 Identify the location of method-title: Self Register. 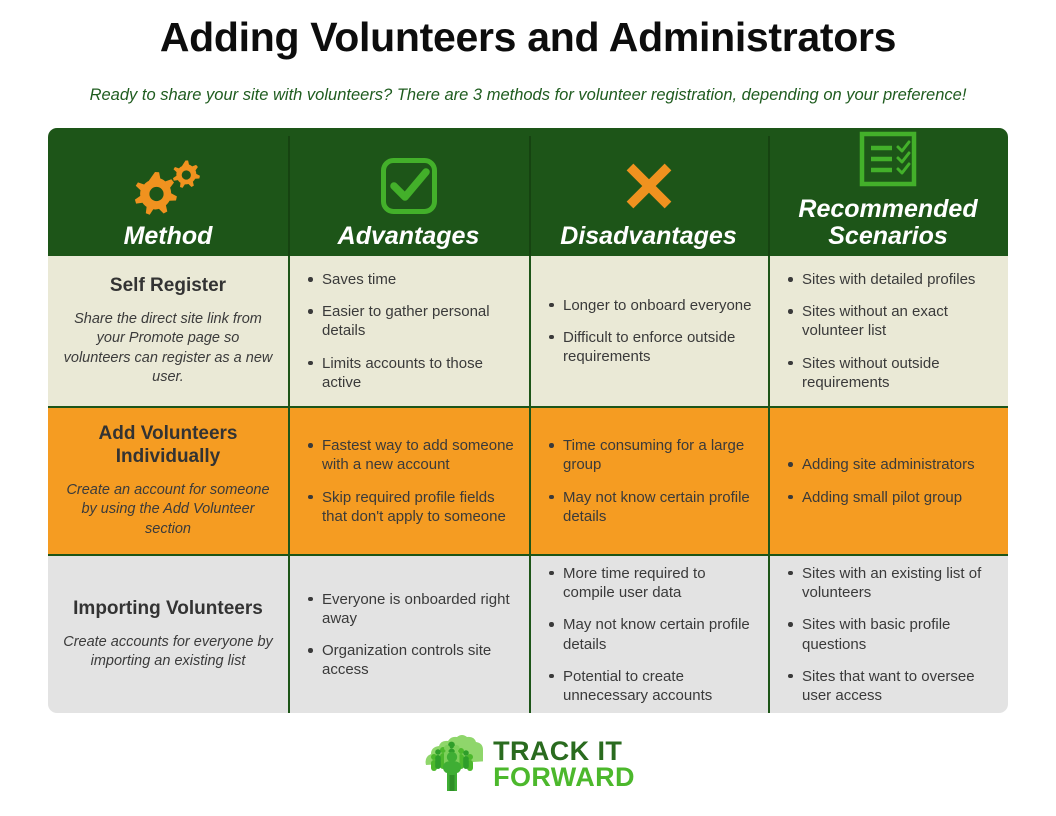
(168, 285).